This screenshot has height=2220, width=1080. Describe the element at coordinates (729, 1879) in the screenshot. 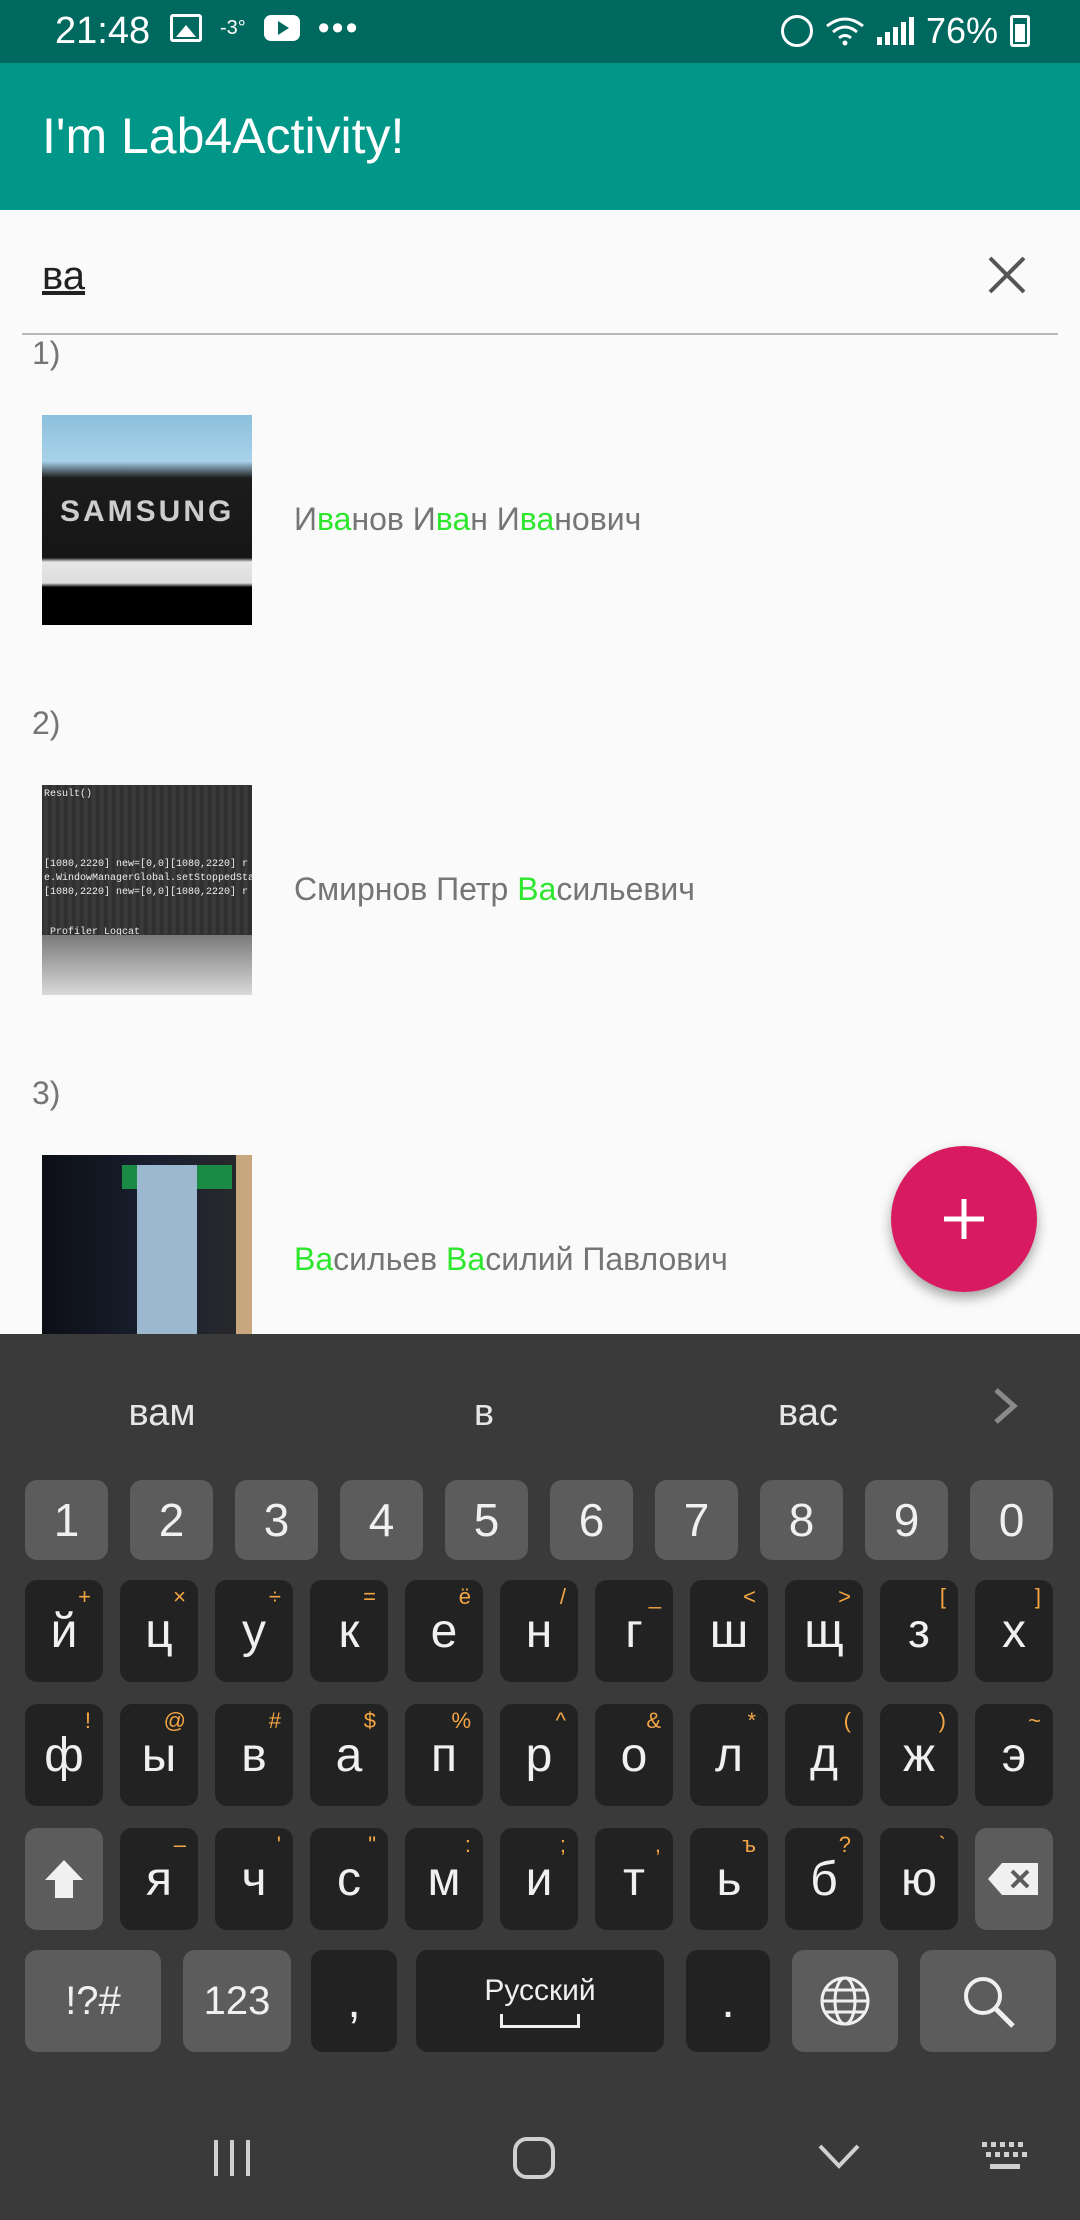

I see `key-ь: ьъ` at that location.